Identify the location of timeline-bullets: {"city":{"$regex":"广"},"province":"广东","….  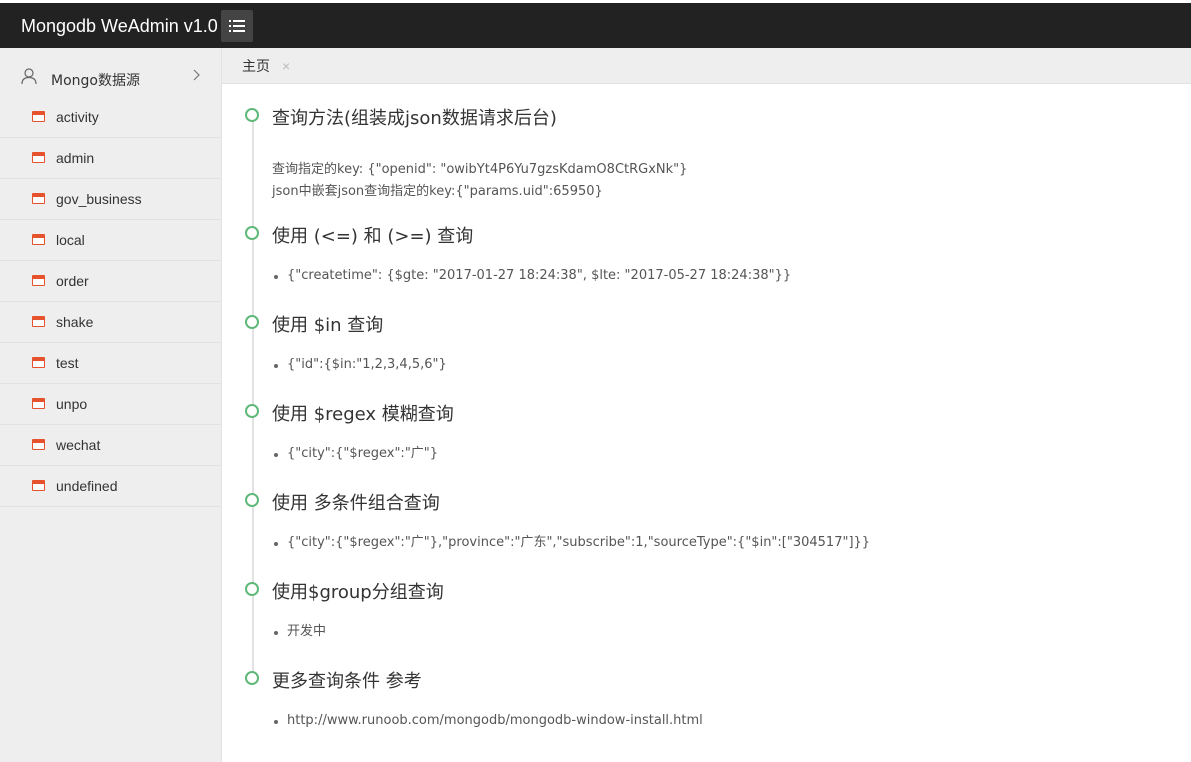
(571, 543).